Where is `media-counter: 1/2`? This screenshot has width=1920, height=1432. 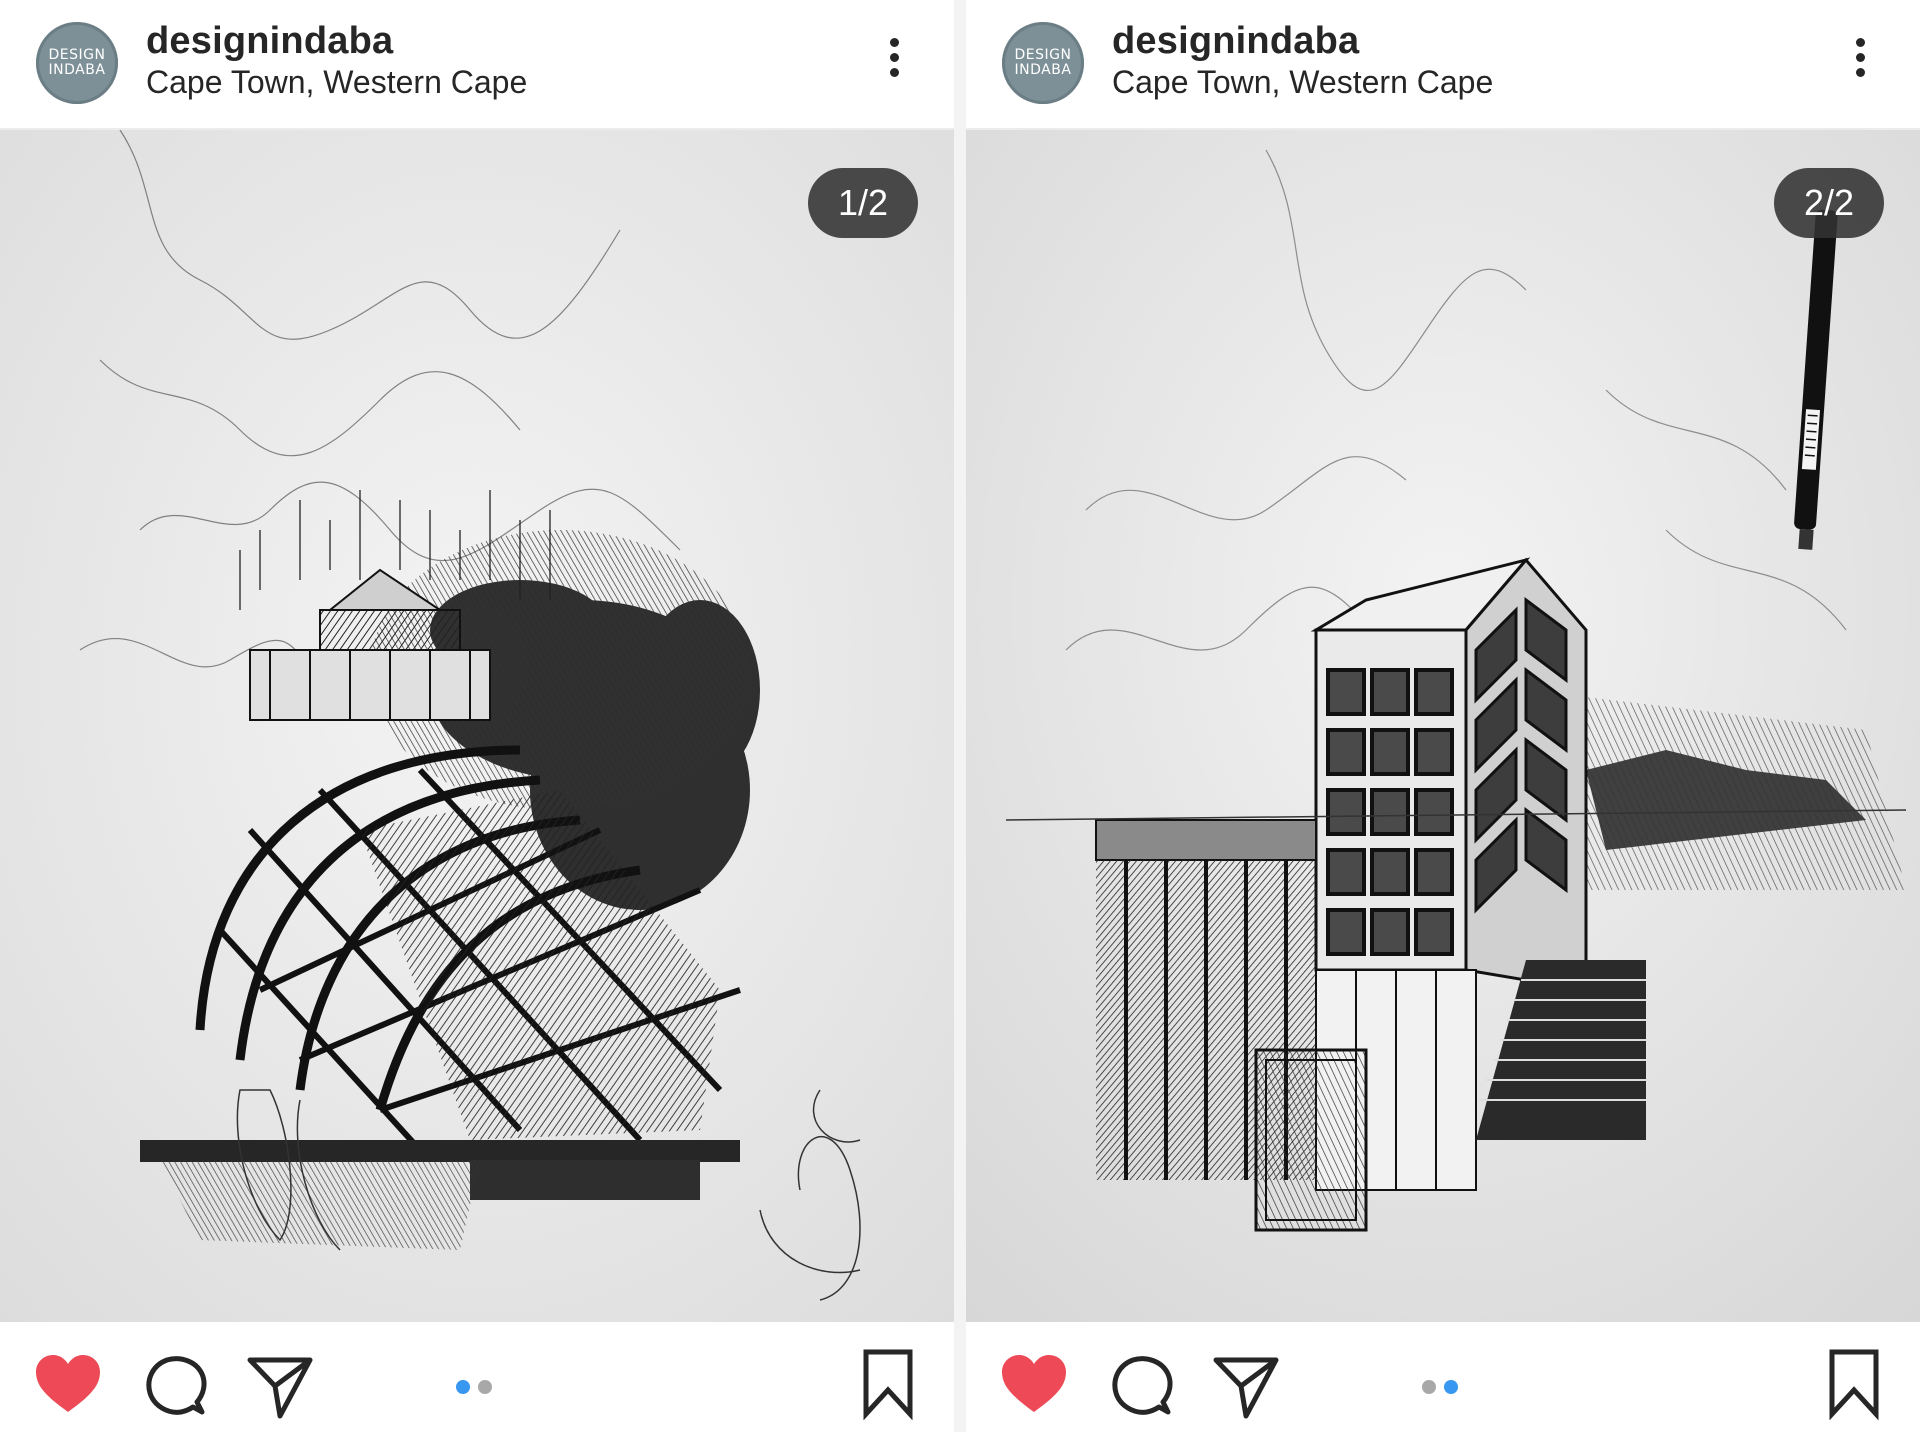
media-counter: 1/2 is located at coordinates (863, 203).